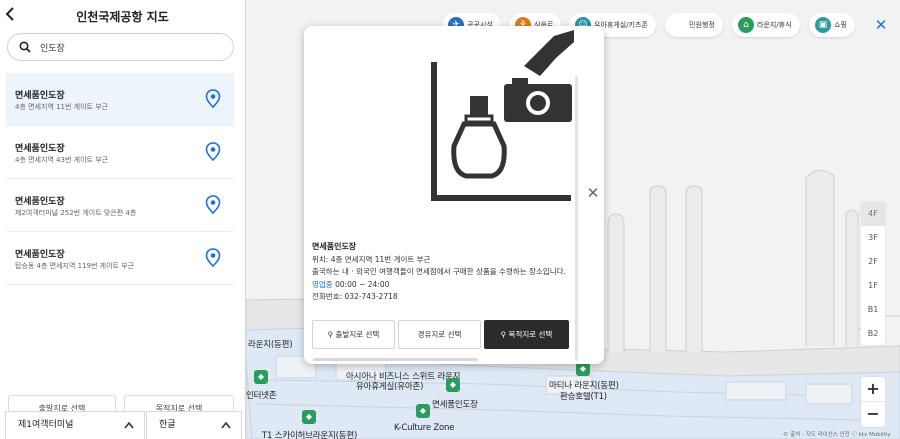 The height and width of the screenshot is (439, 900). What do you see at coordinates (62, 160) in the screenshot?
I see `result-location: 4층 면세지역 43번 게이트 부근` at bounding box center [62, 160].